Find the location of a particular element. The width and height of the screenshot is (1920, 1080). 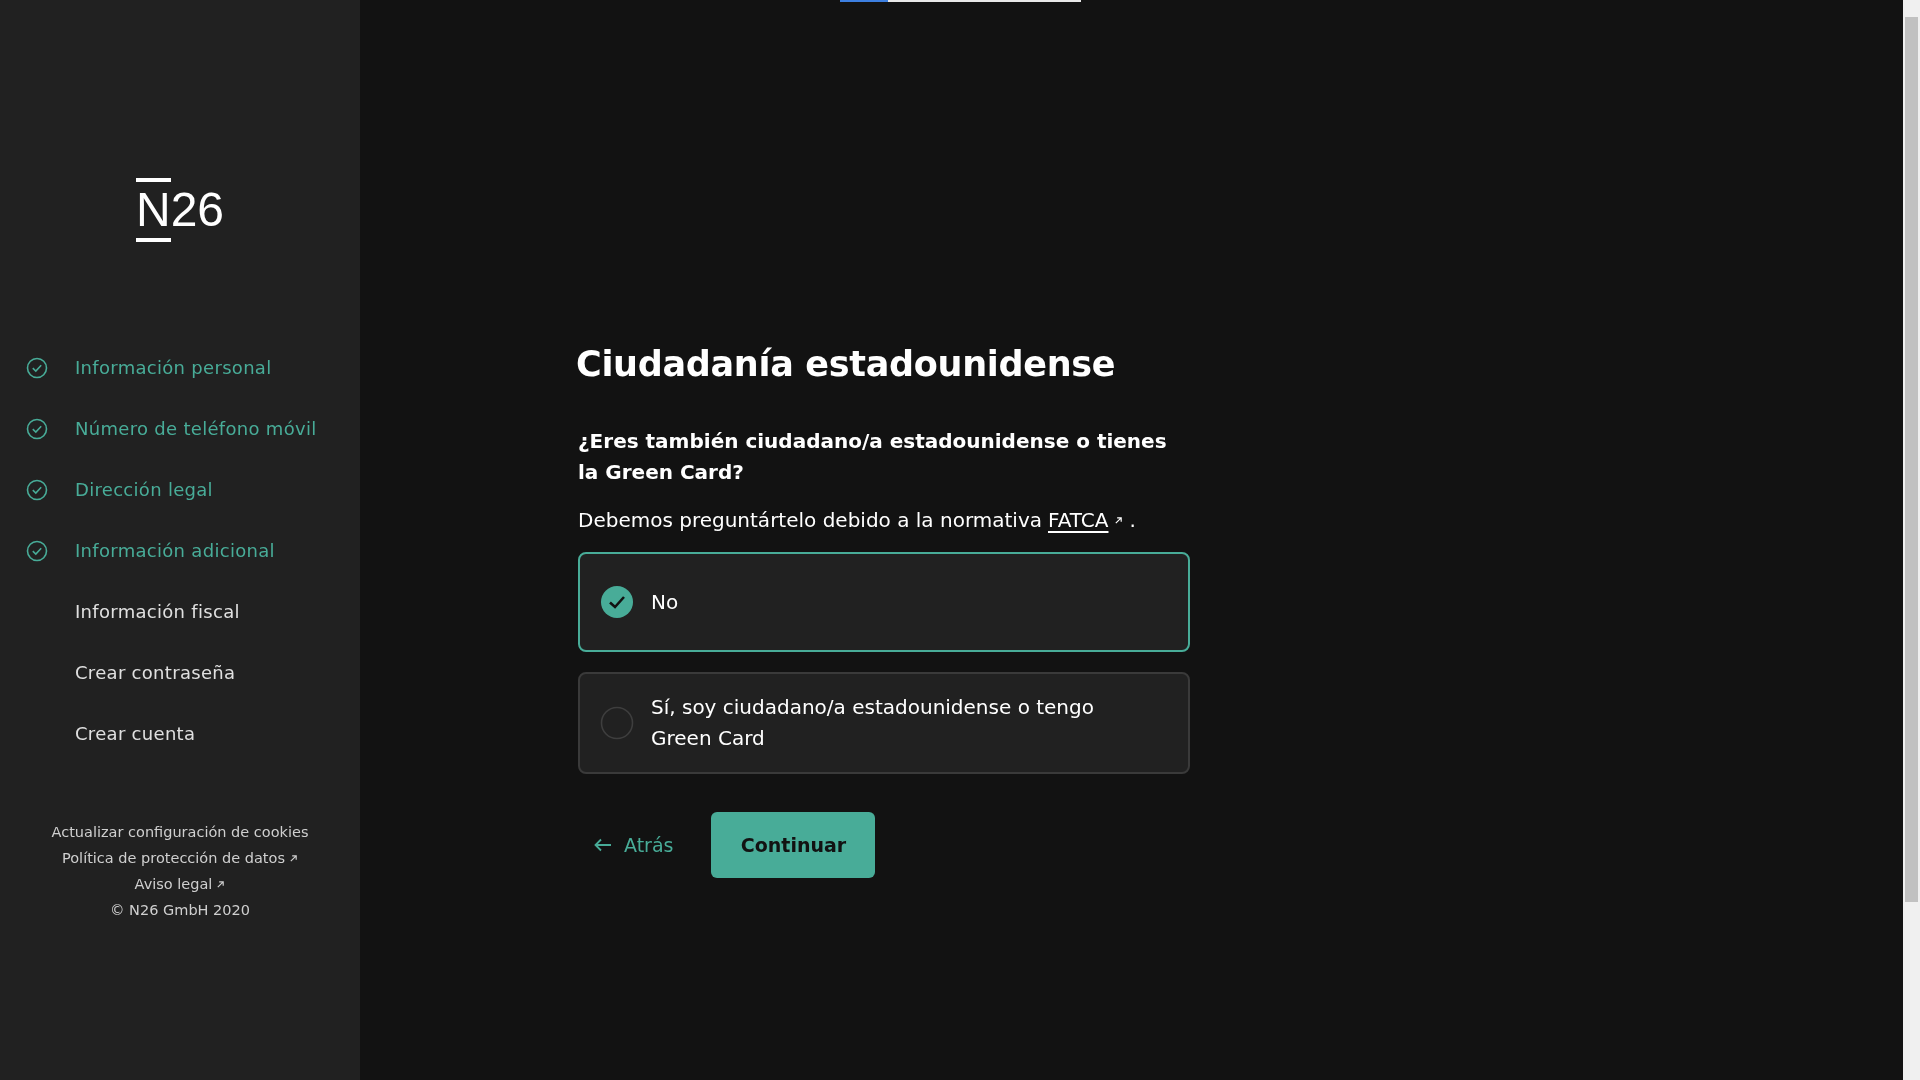

logo: N26 is located at coordinates (180, 210).